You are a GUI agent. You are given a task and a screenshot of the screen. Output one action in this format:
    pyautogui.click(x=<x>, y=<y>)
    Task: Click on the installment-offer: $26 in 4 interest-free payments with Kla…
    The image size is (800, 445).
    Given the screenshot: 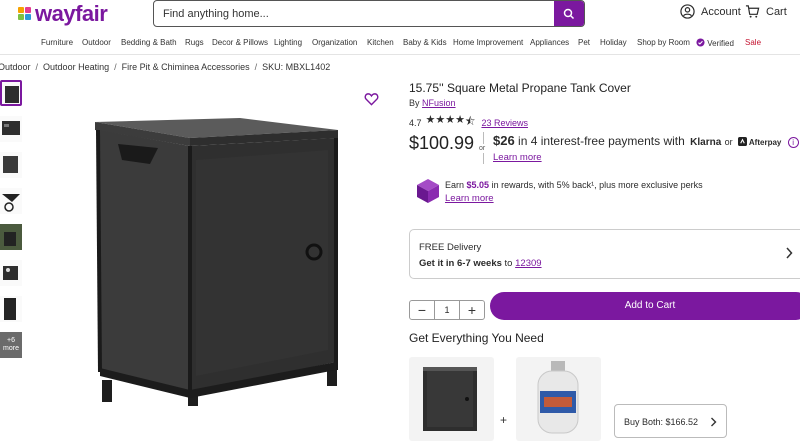 What is the action you would take?
    pyautogui.click(x=646, y=140)
    